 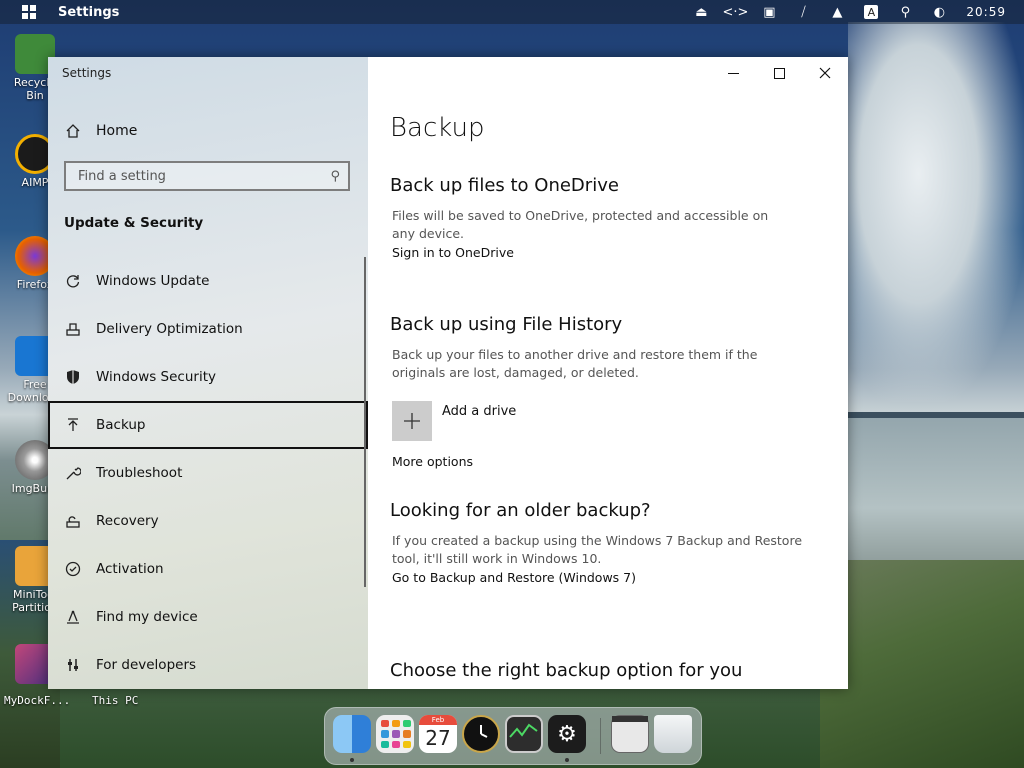 I want to click on add-drive-label: Add a drive, so click(x=479, y=411).